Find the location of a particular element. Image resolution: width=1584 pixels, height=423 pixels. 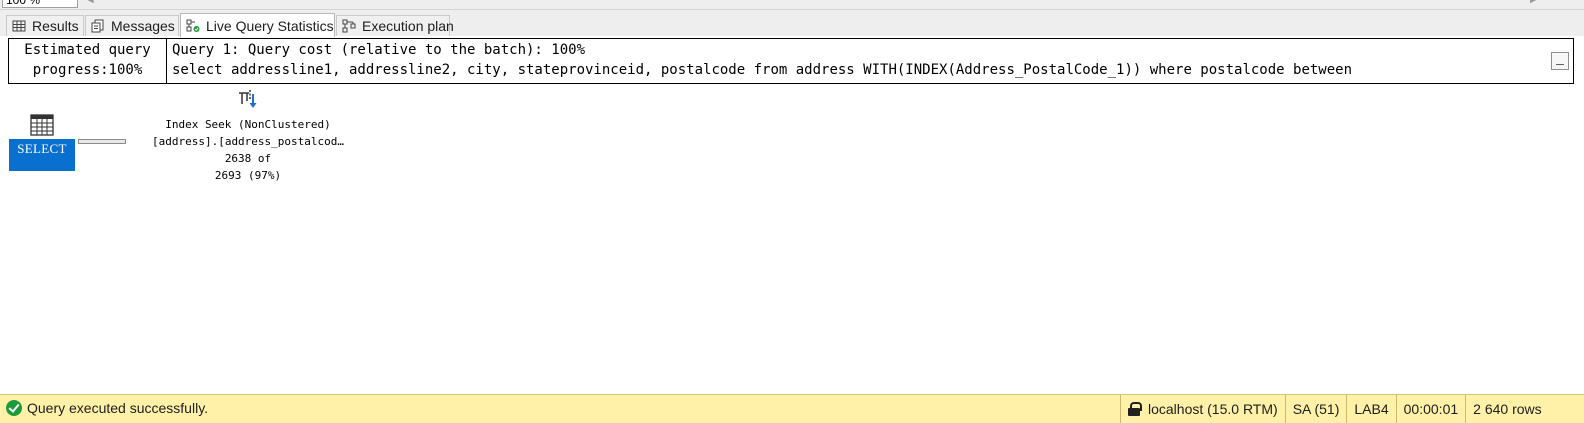

tab-label: Live Query Statistics is located at coordinates (270, 25).